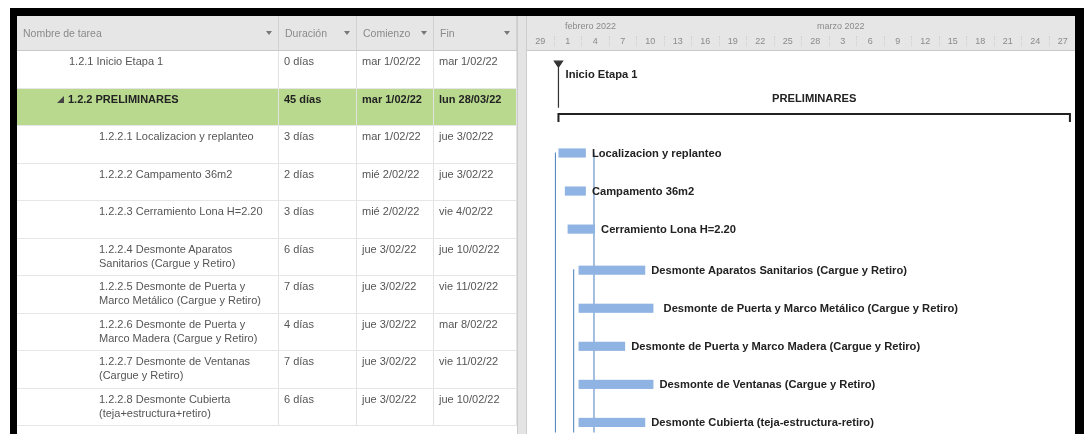 The height and width of the screenshot is (434, 1084). I want to click on day-label: 28, so click(816, 40).